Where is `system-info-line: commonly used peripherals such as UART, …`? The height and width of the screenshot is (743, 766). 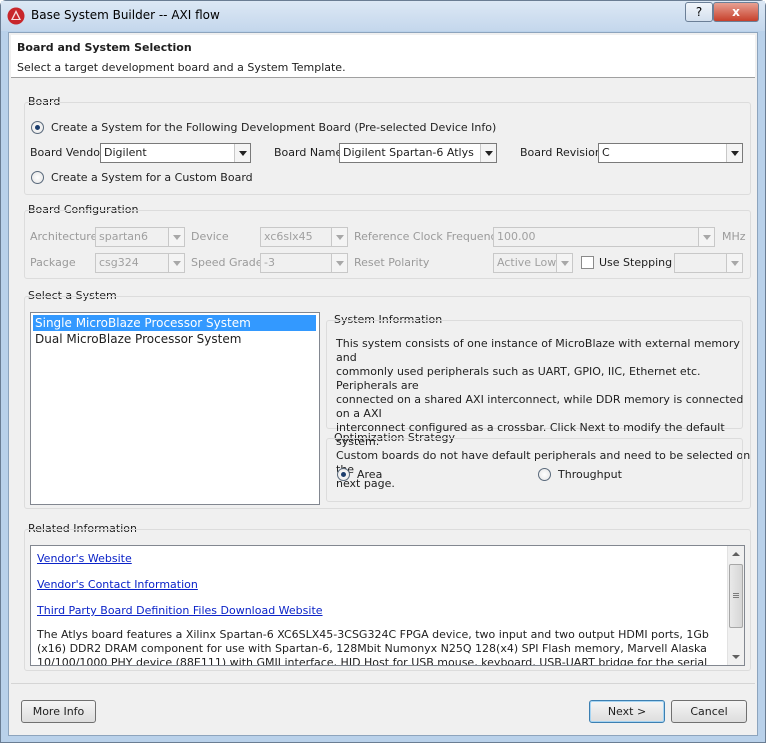
system-info-line: commonly used peripherals such as UART, … is located at coordinates (518, 378).